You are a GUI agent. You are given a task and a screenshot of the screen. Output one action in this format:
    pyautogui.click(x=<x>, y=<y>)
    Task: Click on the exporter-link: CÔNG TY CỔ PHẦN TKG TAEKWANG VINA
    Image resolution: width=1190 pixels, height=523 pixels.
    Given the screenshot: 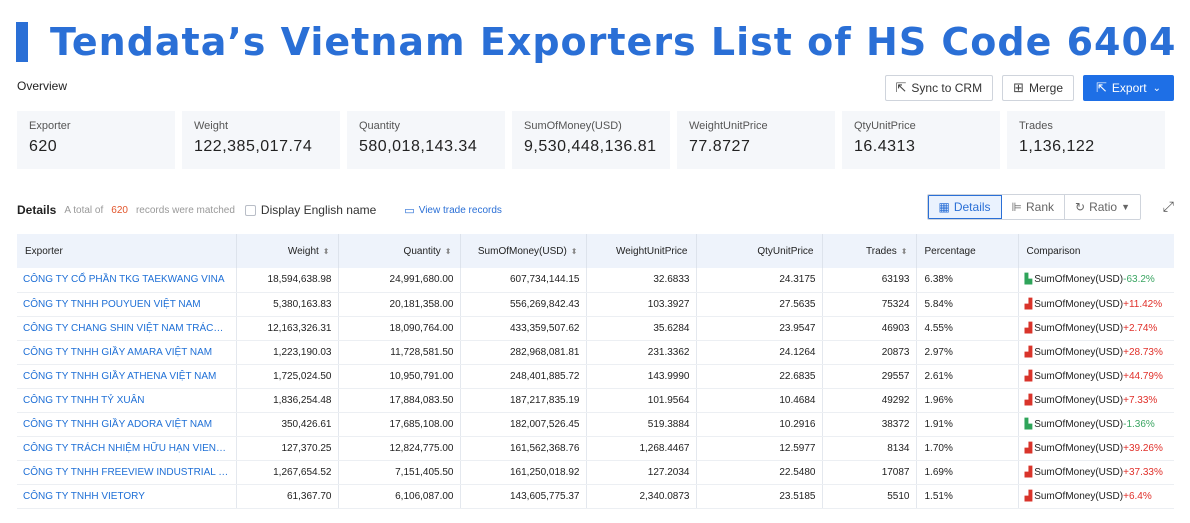 What is the action you would take?
    pyautogui.click(x=127, y=280)
    